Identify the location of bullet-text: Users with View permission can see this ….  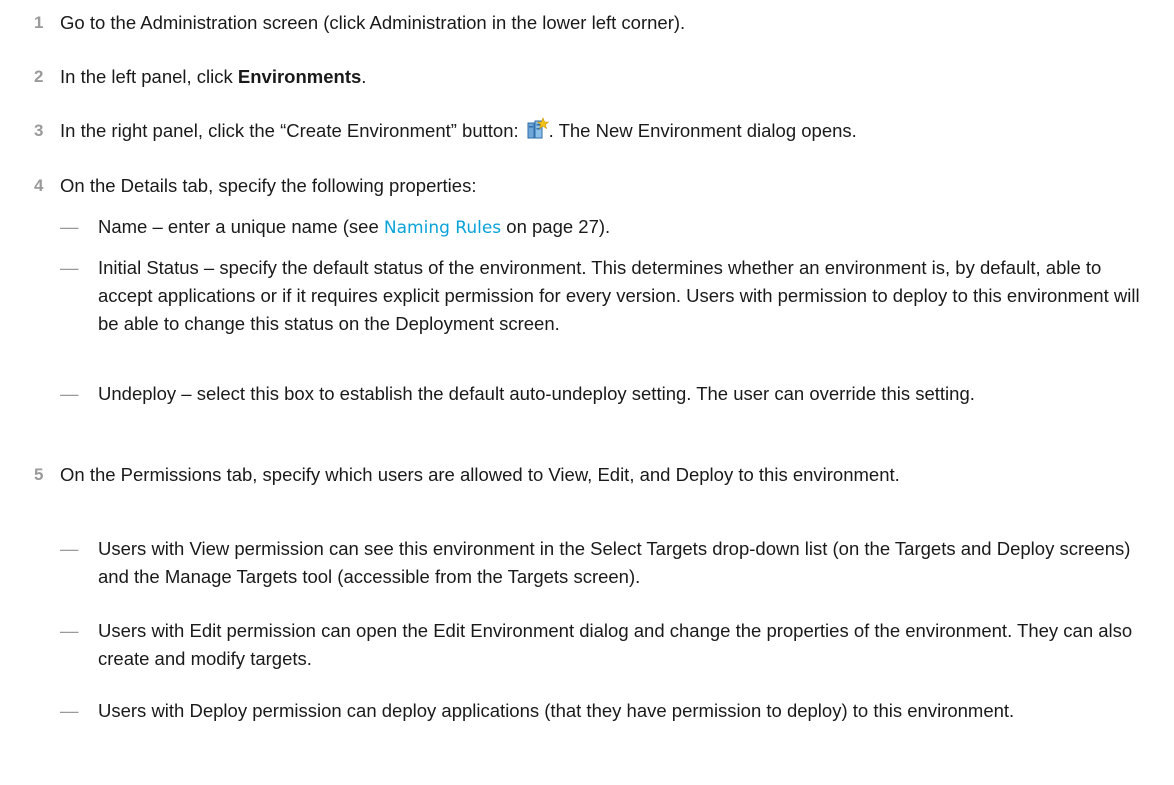
(614, 562).